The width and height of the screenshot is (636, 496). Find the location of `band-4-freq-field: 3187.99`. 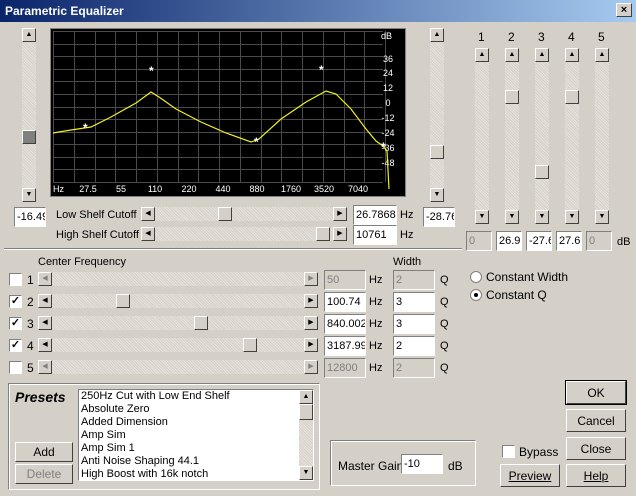

band-4-freq-field: 3187.99 is located at coordinates (345, 346).